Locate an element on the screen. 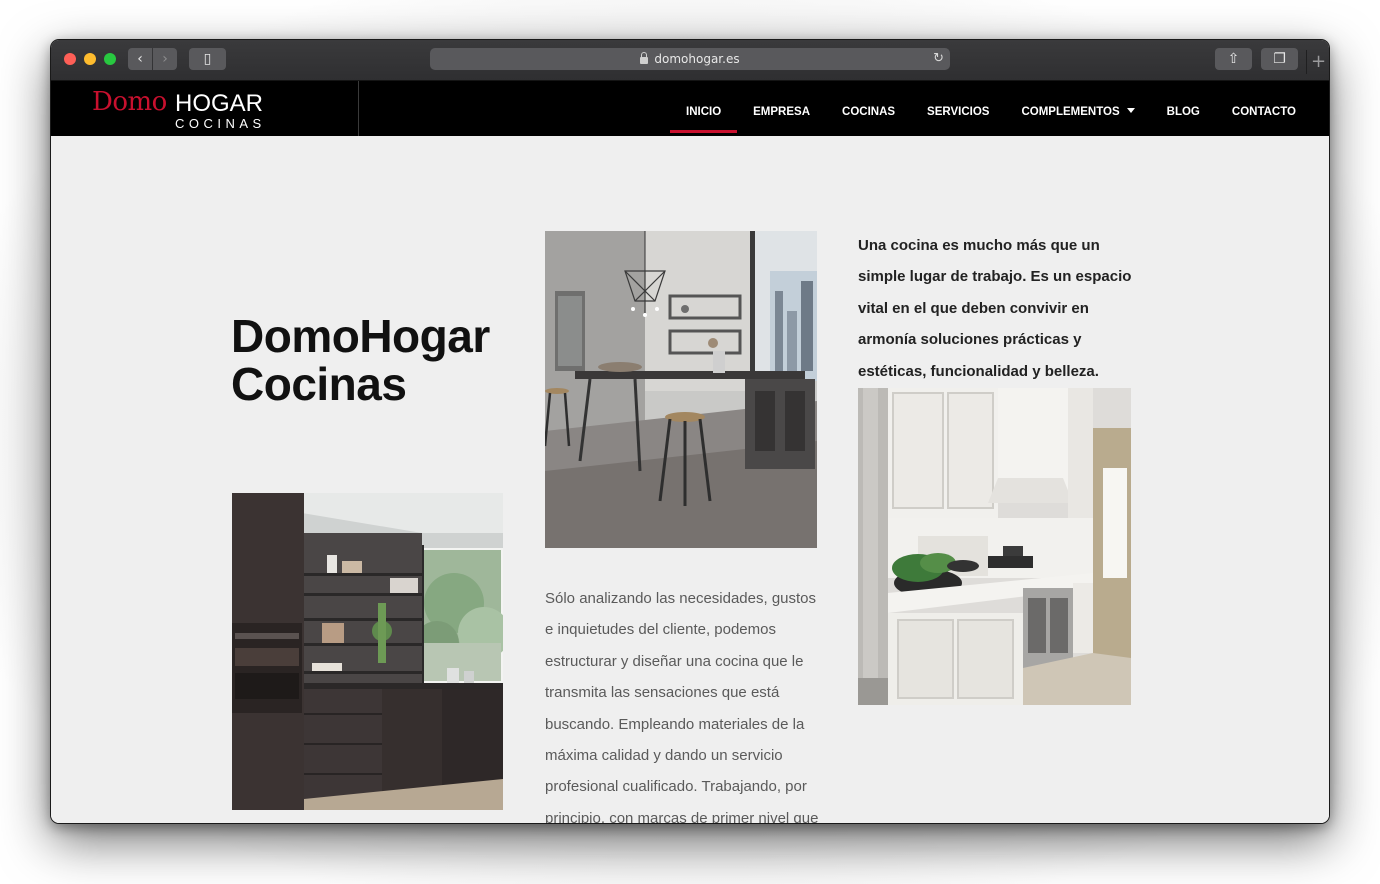  chevron-right-icon: › is located at coordinates (165, 59).